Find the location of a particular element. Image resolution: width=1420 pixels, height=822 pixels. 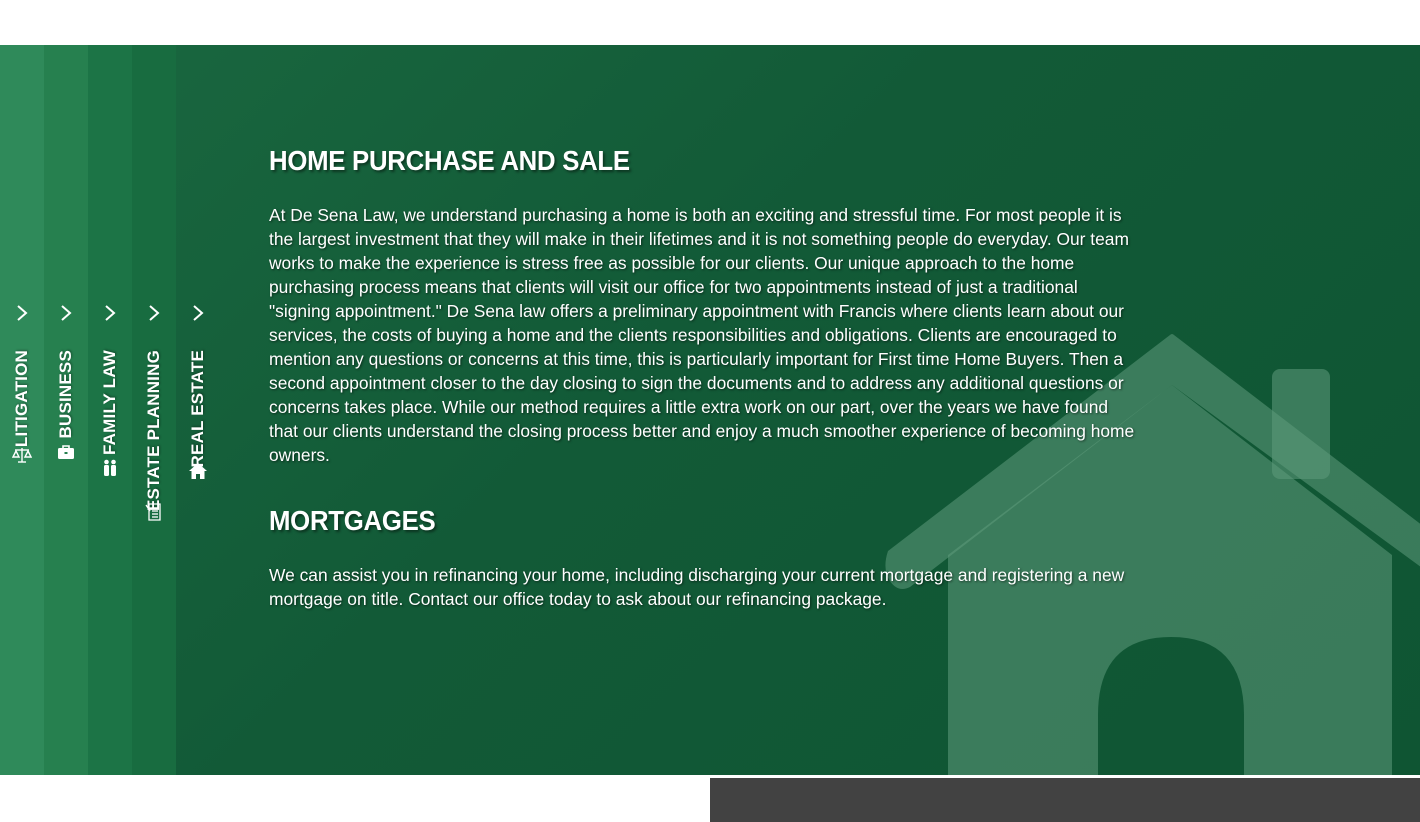

tab-litigation-label: LITIGATION is located at coordinates (21, 399).